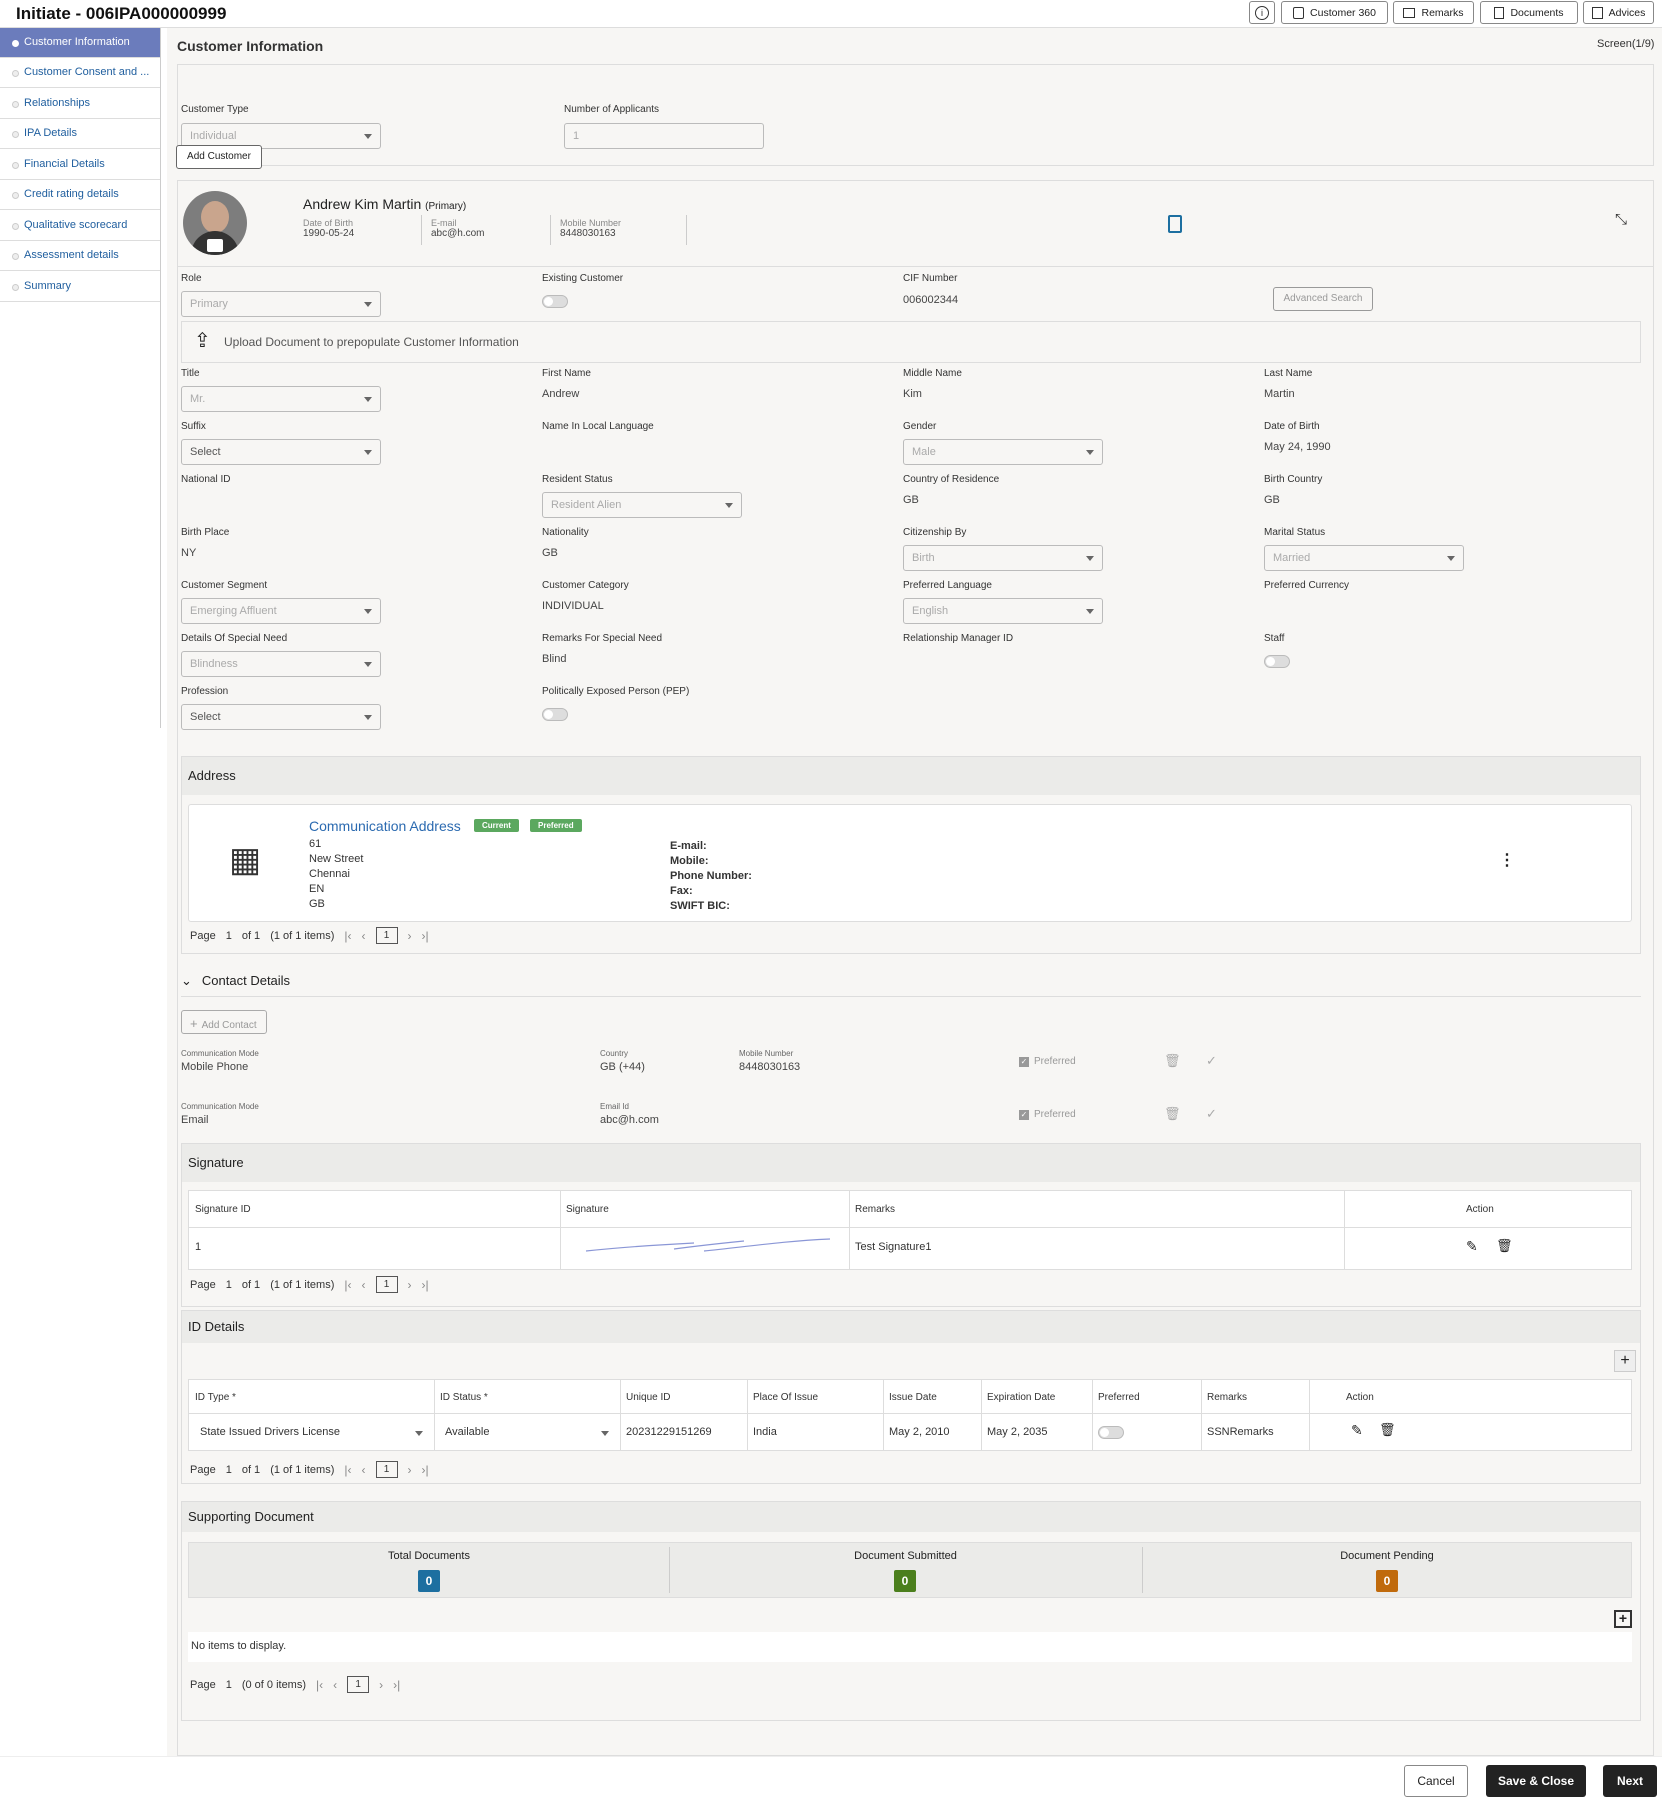 Image resolution: width=1662 pixels, height=1807 pixels. I want to click on resident-status-select: Resident Alien, so click(642, 505).